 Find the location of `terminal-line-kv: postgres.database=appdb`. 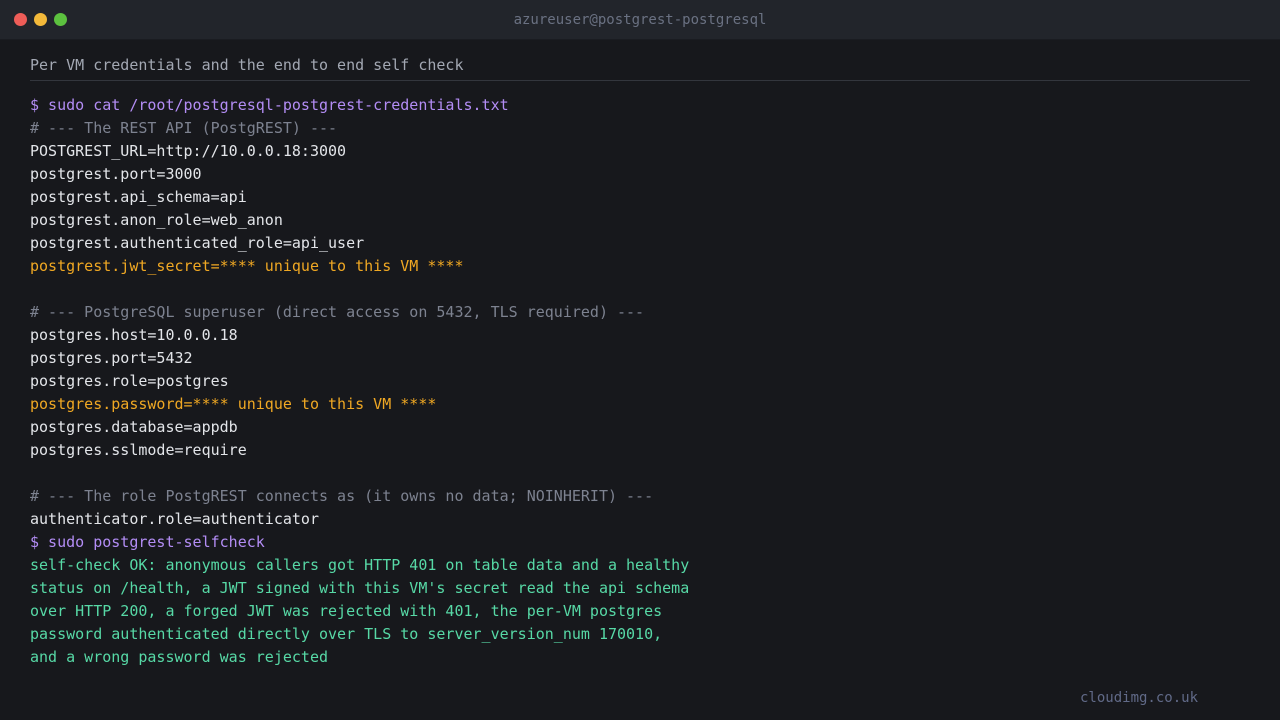

terminal-line-kv: postgres.database=appdb is located at coordinates (134, 427).